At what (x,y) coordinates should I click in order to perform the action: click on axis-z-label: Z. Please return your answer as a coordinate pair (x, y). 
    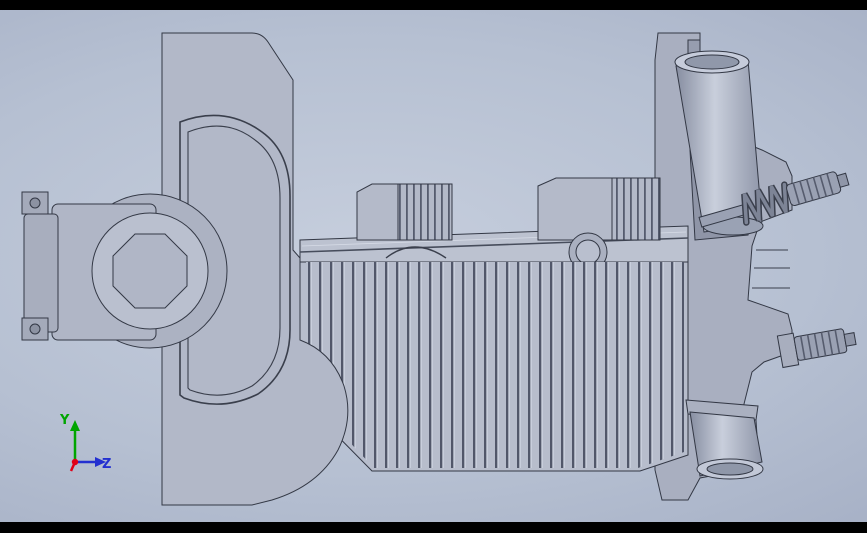
    Looking at the image, I should click on (106, 464).